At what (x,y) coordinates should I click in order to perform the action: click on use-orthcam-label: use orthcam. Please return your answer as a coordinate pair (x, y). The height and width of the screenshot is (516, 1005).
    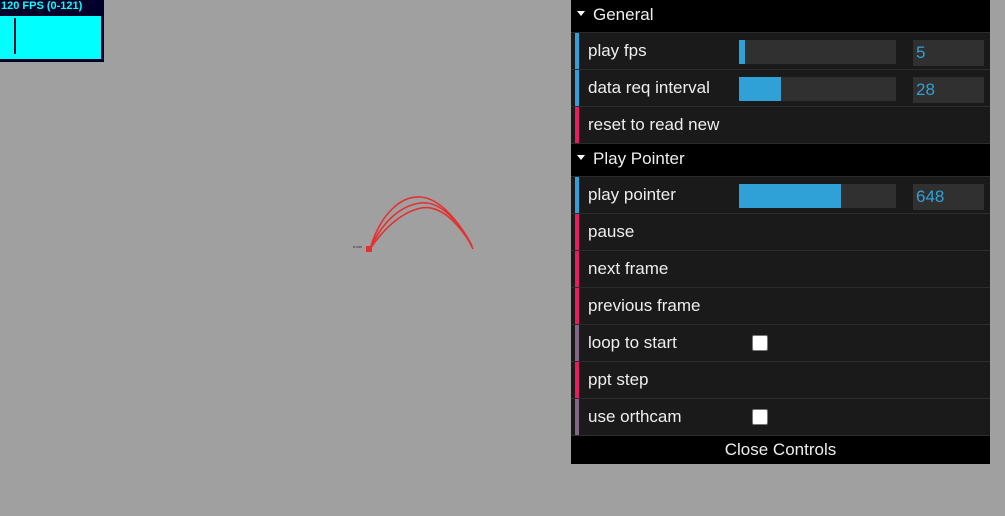
    Looking at the image, I should click on (635, 416).